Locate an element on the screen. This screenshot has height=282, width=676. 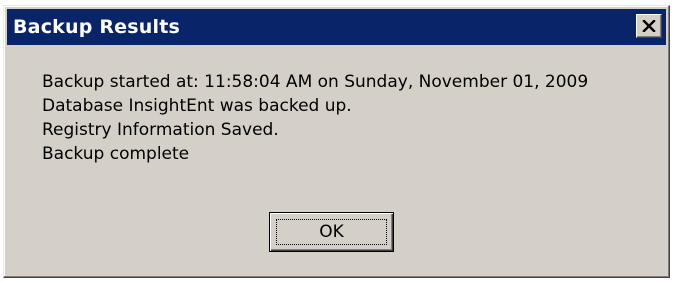
message-line: Registry Information Saved. is located at coordinates (160, 130).